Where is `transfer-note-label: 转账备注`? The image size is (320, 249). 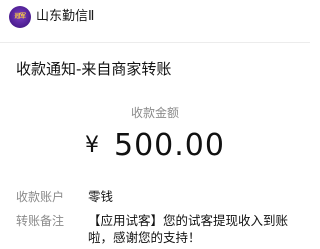
transfer-note-label: 转账备注 is located at coordinates (40, 221).